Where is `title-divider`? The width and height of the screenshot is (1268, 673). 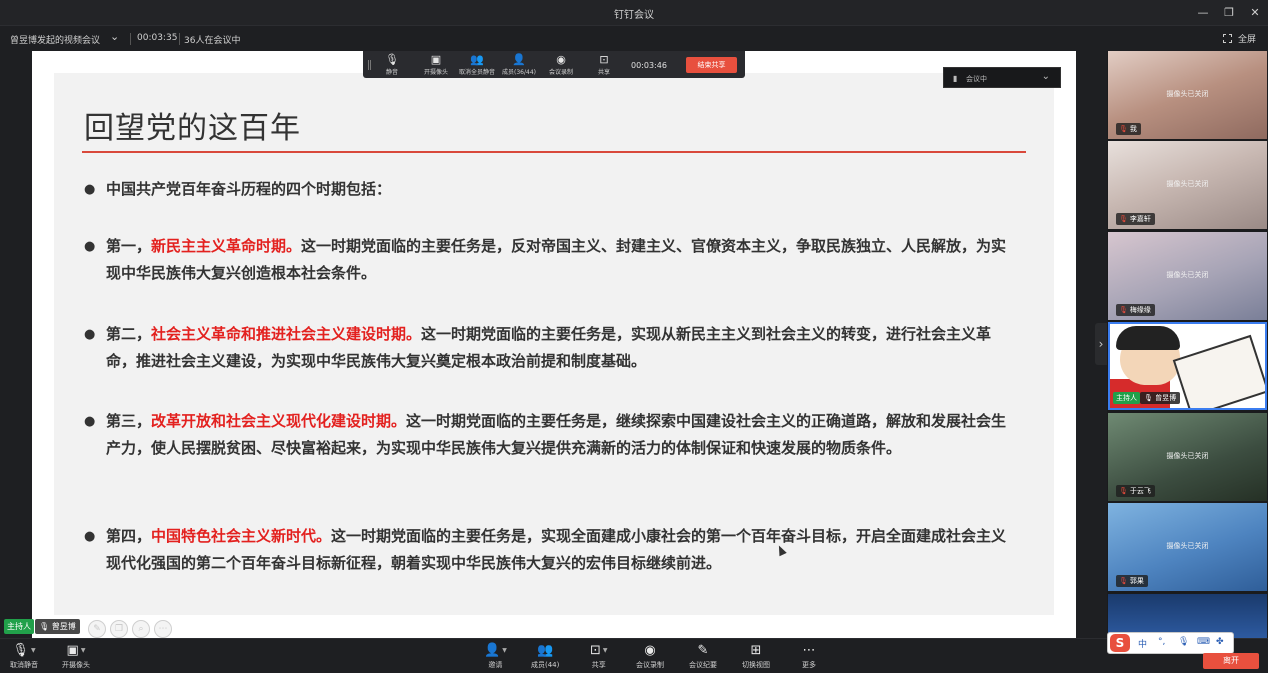
title-divider is located at coordinates (554, 152).